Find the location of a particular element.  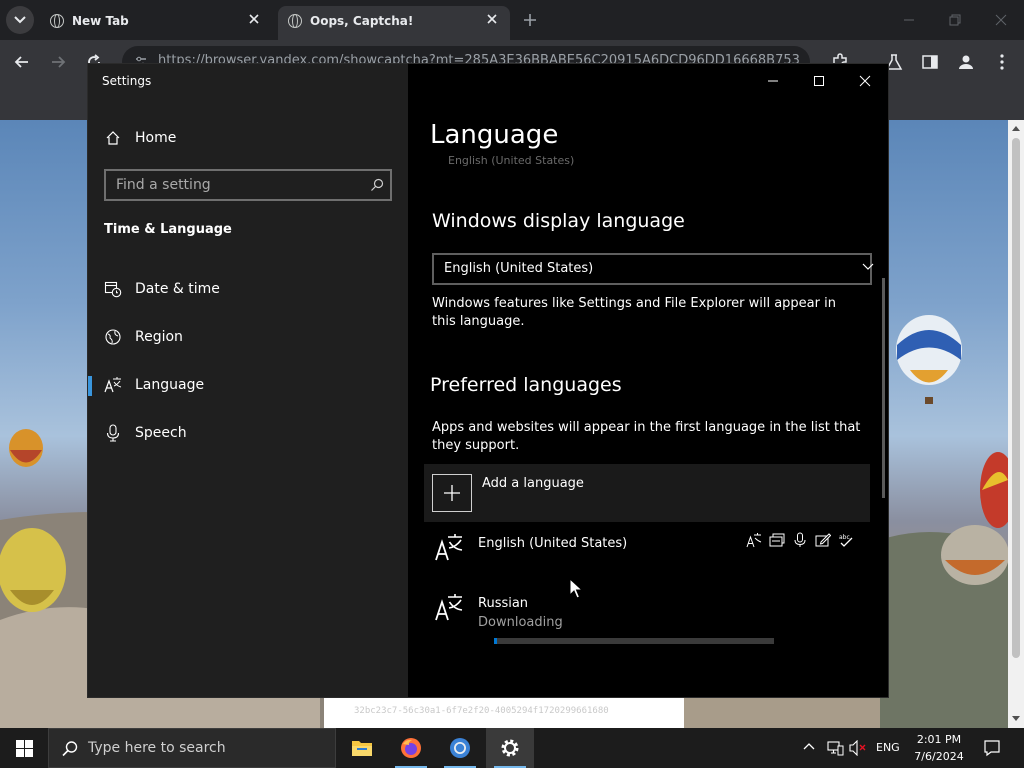

back-arrow-icon is located at coordinates (22, 62).